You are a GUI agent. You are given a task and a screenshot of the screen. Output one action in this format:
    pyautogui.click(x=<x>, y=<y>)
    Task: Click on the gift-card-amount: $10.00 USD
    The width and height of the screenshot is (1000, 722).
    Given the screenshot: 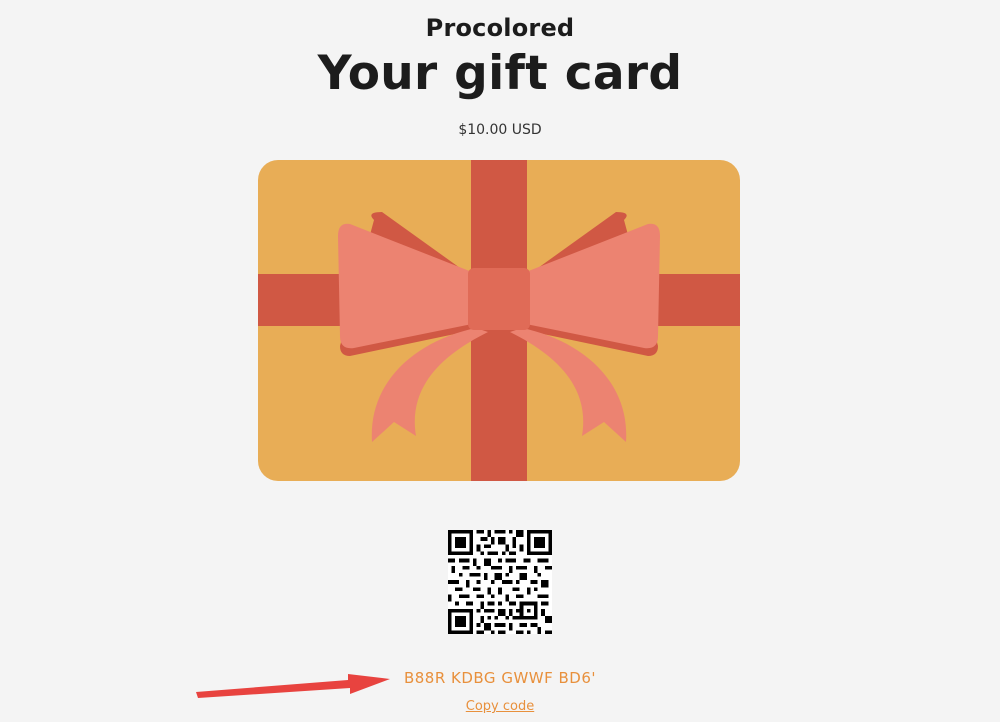 What is the action you would take?
    pyautogui.click(x=500, y=130)
    